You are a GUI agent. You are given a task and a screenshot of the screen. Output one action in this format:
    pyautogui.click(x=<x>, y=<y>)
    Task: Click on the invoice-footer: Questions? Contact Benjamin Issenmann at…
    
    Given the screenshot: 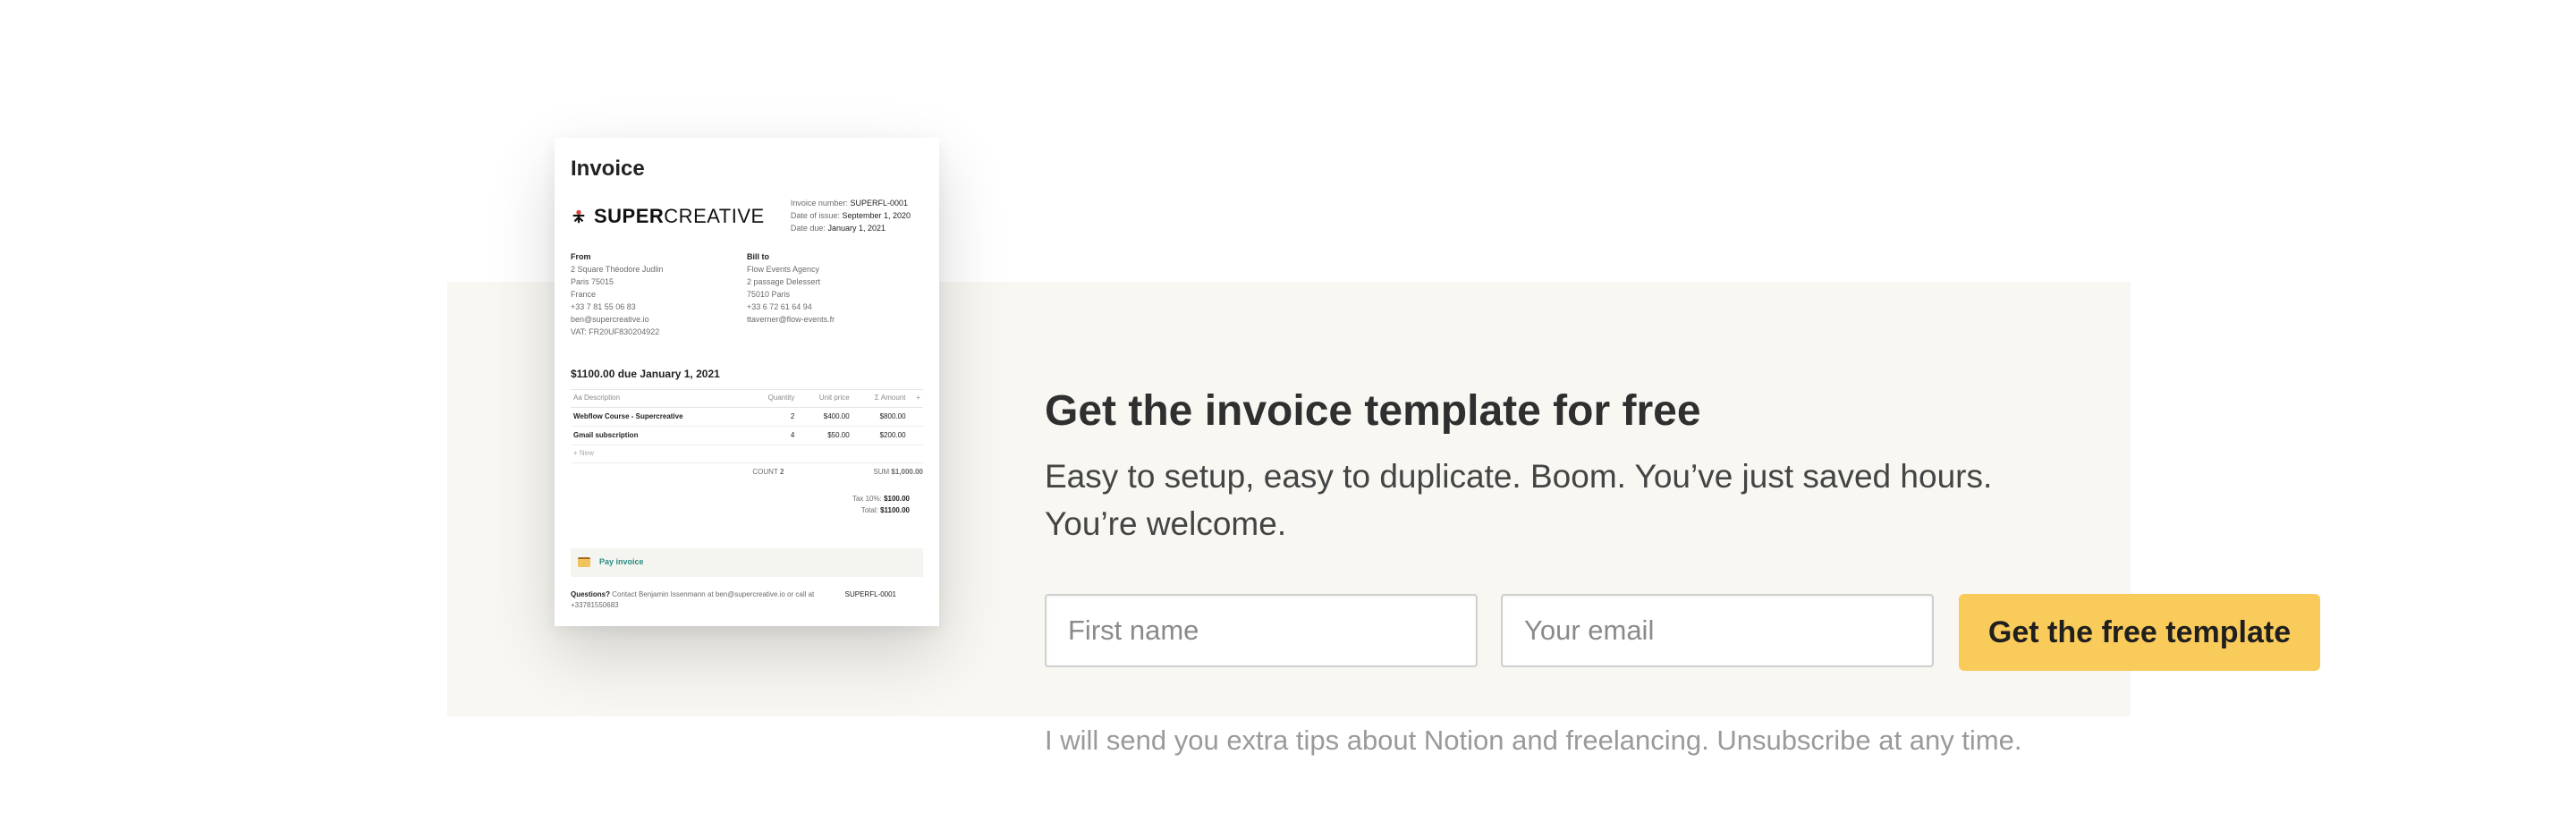 What is the action you would take?
    pyautogui.click(x=747, y=600)
    